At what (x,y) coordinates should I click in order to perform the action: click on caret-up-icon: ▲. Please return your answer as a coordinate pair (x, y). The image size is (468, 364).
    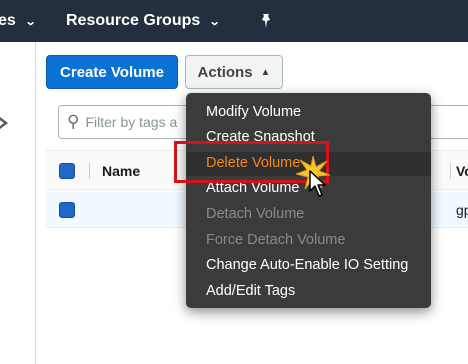
    Looking at the image, I should click on (265, 72).